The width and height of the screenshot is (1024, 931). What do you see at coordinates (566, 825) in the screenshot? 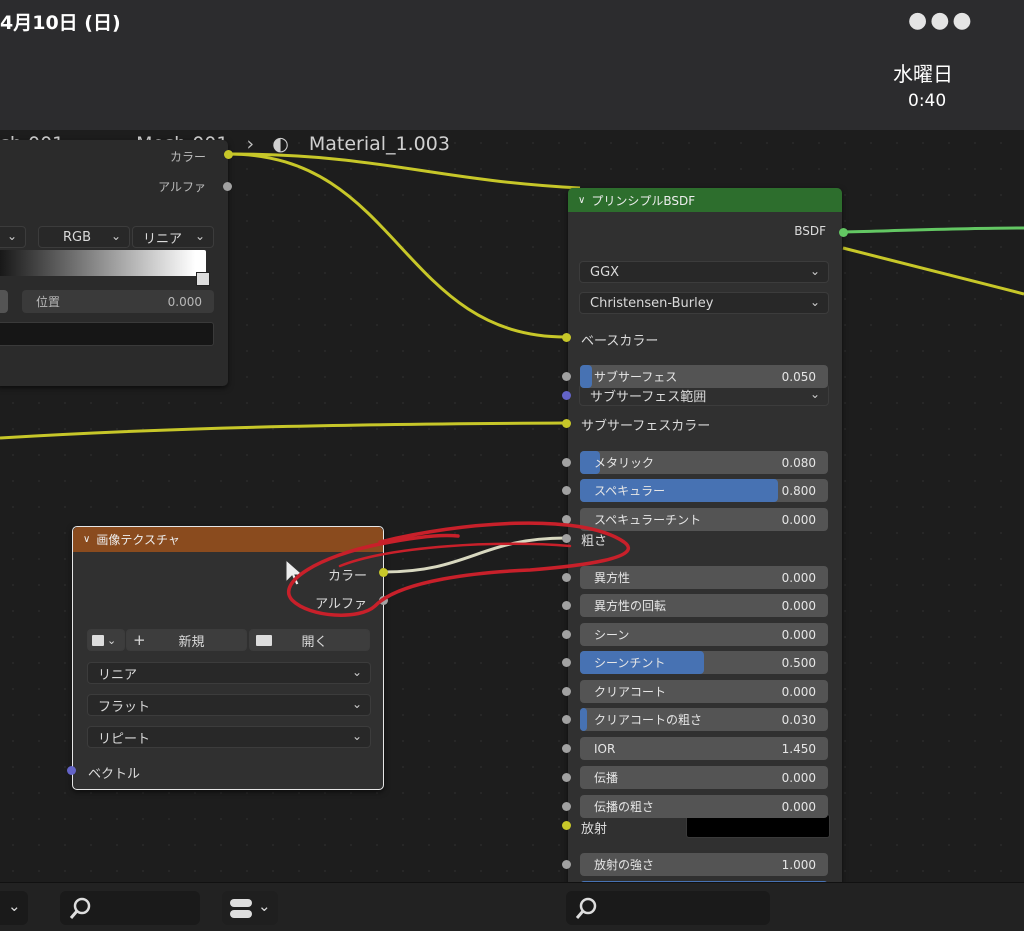
I see `socket-emission` at bounding box center [566, 825].